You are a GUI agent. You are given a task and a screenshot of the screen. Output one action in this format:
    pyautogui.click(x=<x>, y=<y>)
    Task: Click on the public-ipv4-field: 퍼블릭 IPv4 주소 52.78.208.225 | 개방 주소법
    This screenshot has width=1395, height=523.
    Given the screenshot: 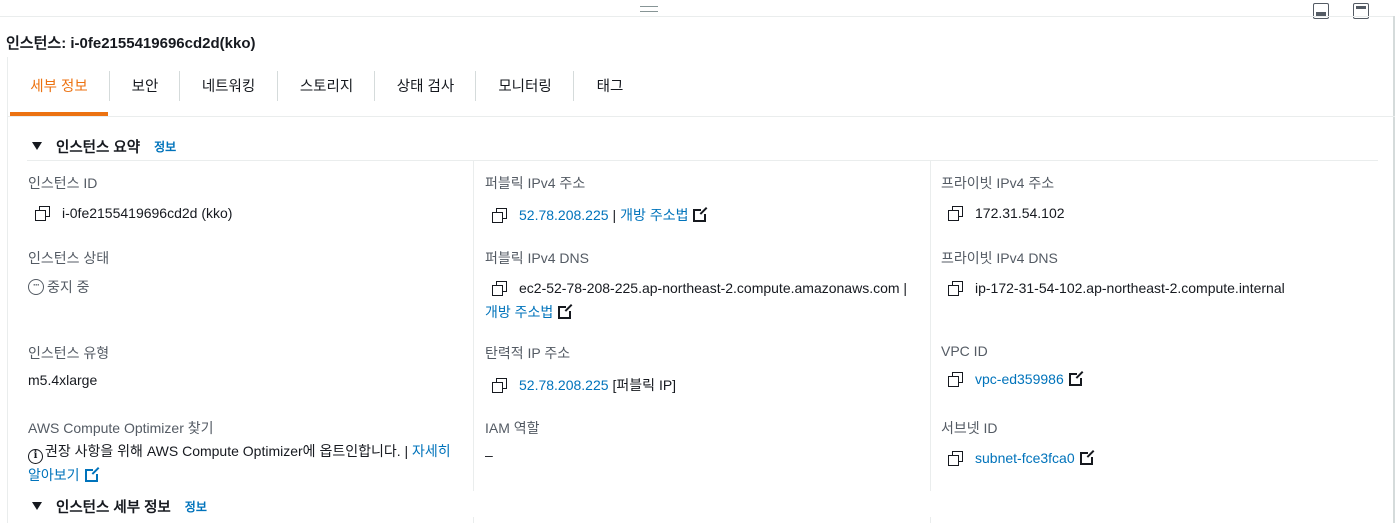 What is the action you would take?
    pyautogui.click(x=597, y=199)
    